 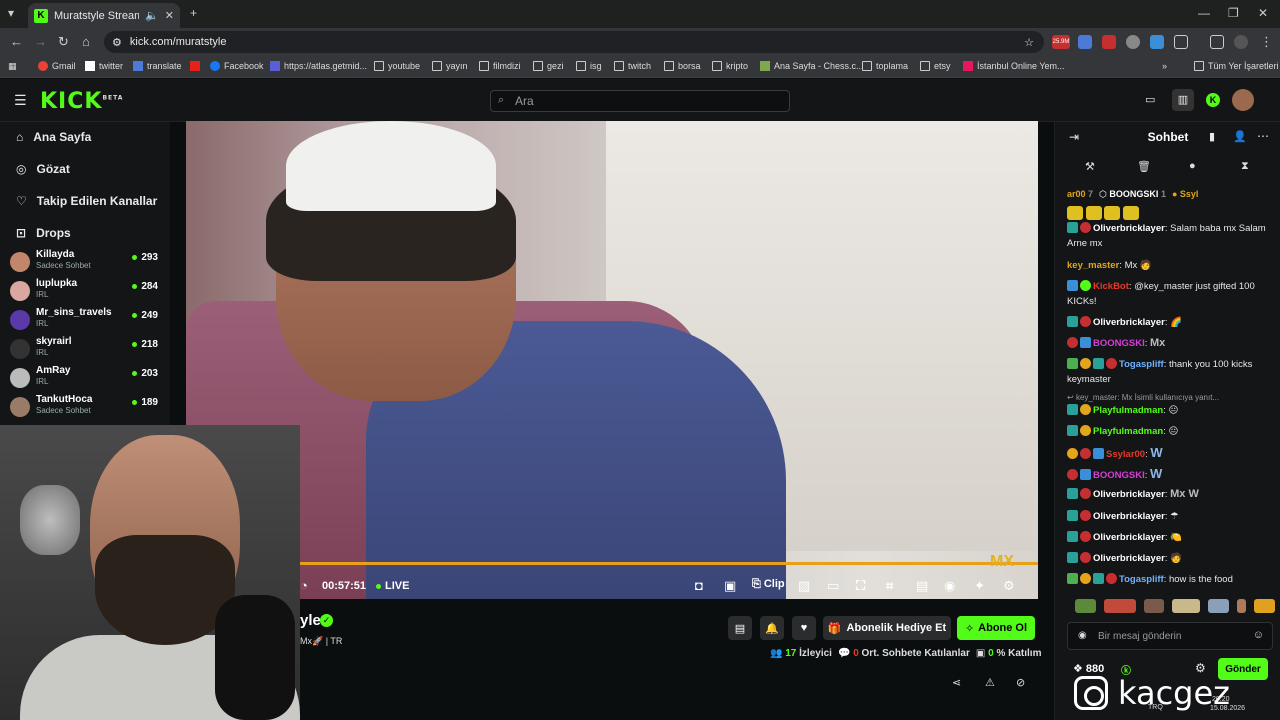 I want to click on apps-icon: ▦, so click(x=12, y=66).